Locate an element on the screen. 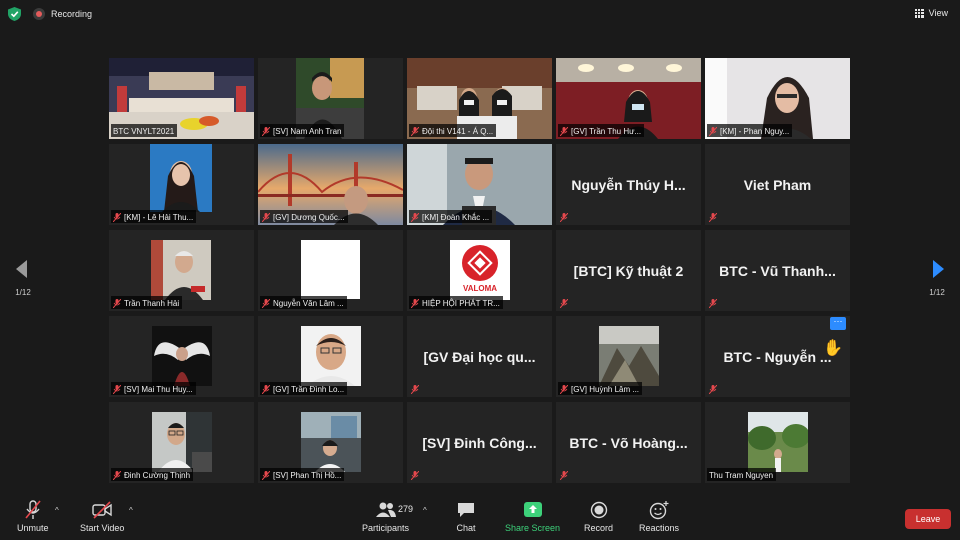  recording-label: Recording is located at coordinates (72, 14).